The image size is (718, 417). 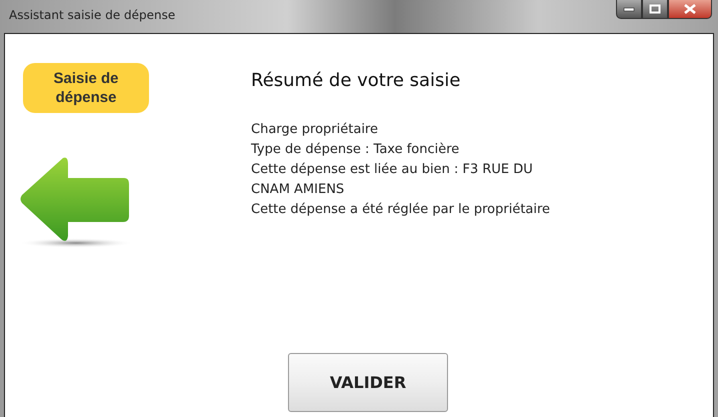 I want to click on window-title: Assistant saisie de dépense, so click(x=92, y=15).